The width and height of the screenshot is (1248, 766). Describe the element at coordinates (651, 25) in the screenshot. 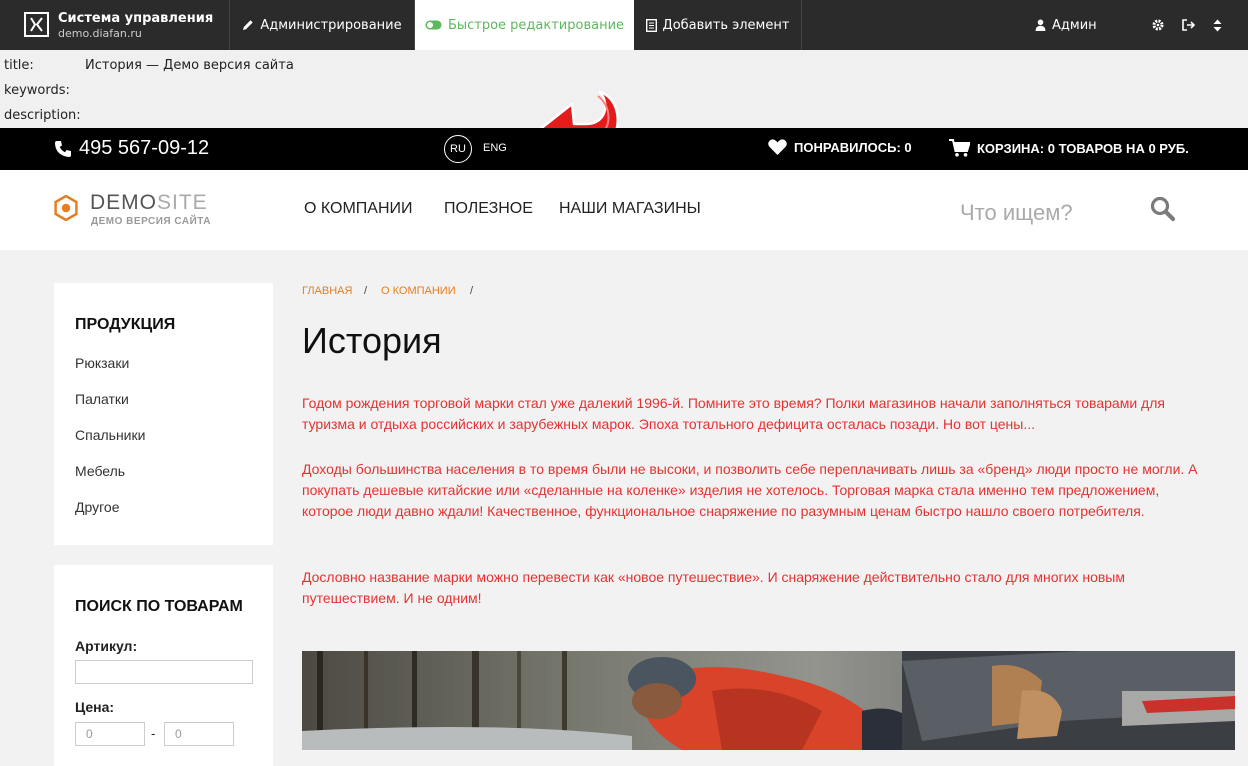

I see `document-icon` at that location.